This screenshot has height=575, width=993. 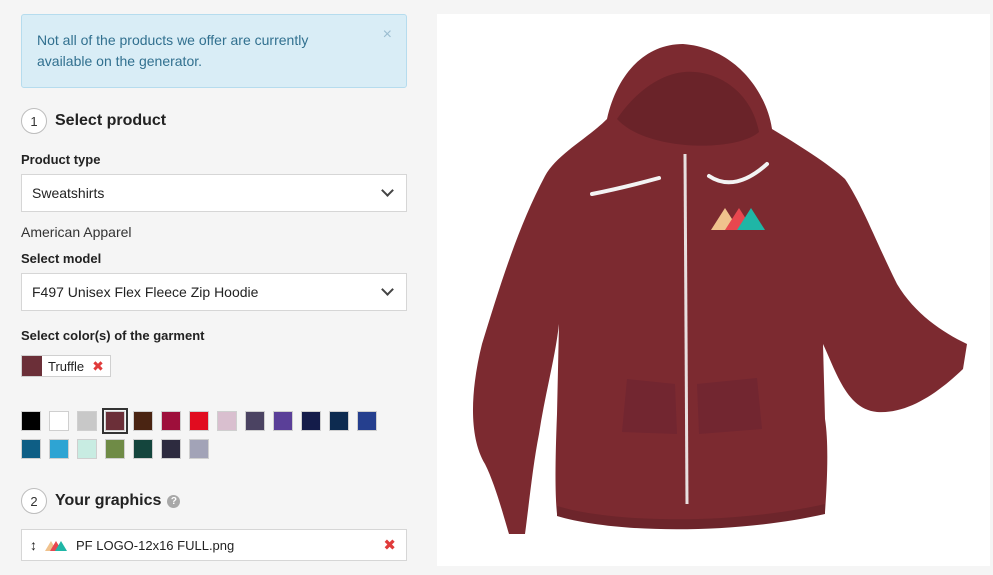 What do you see at coordinates (32, 366) in the screenshot?
I see `selected-color-swatch` at bounding box center [32, 366].